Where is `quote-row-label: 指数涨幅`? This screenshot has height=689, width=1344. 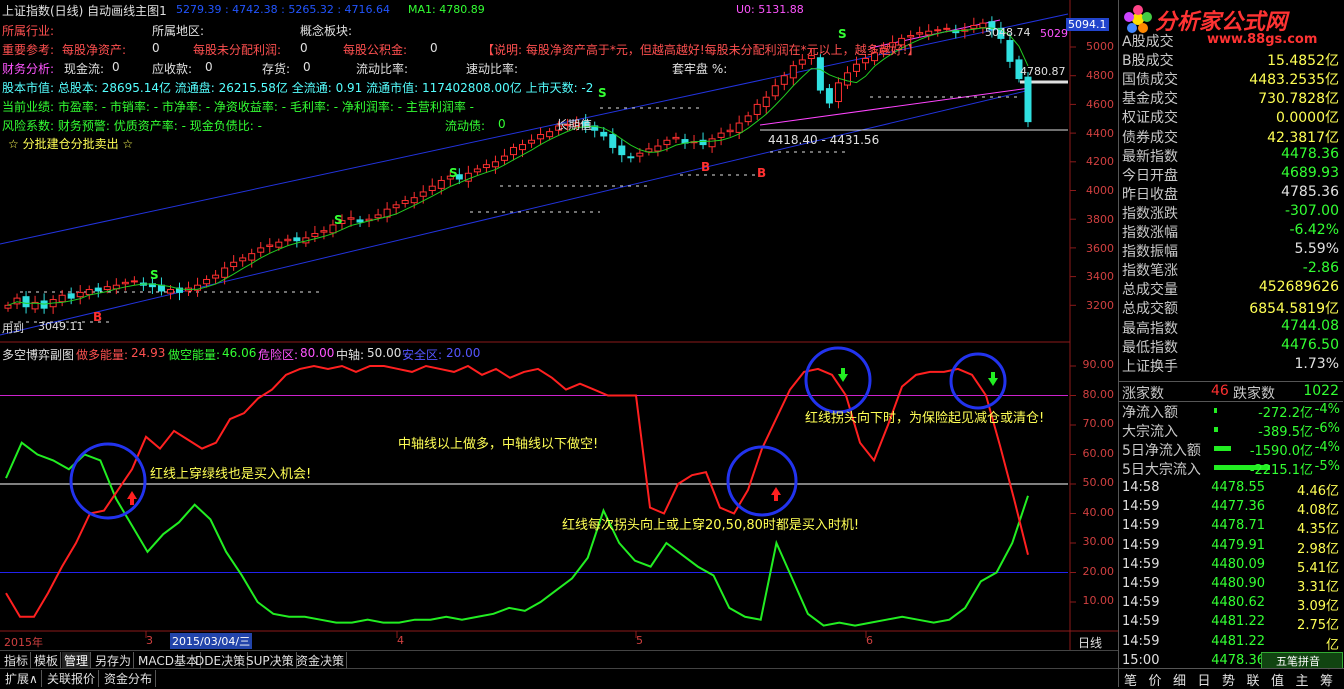
quote-row-label: 指数涨幅 is located at coordinates (1150, 233).